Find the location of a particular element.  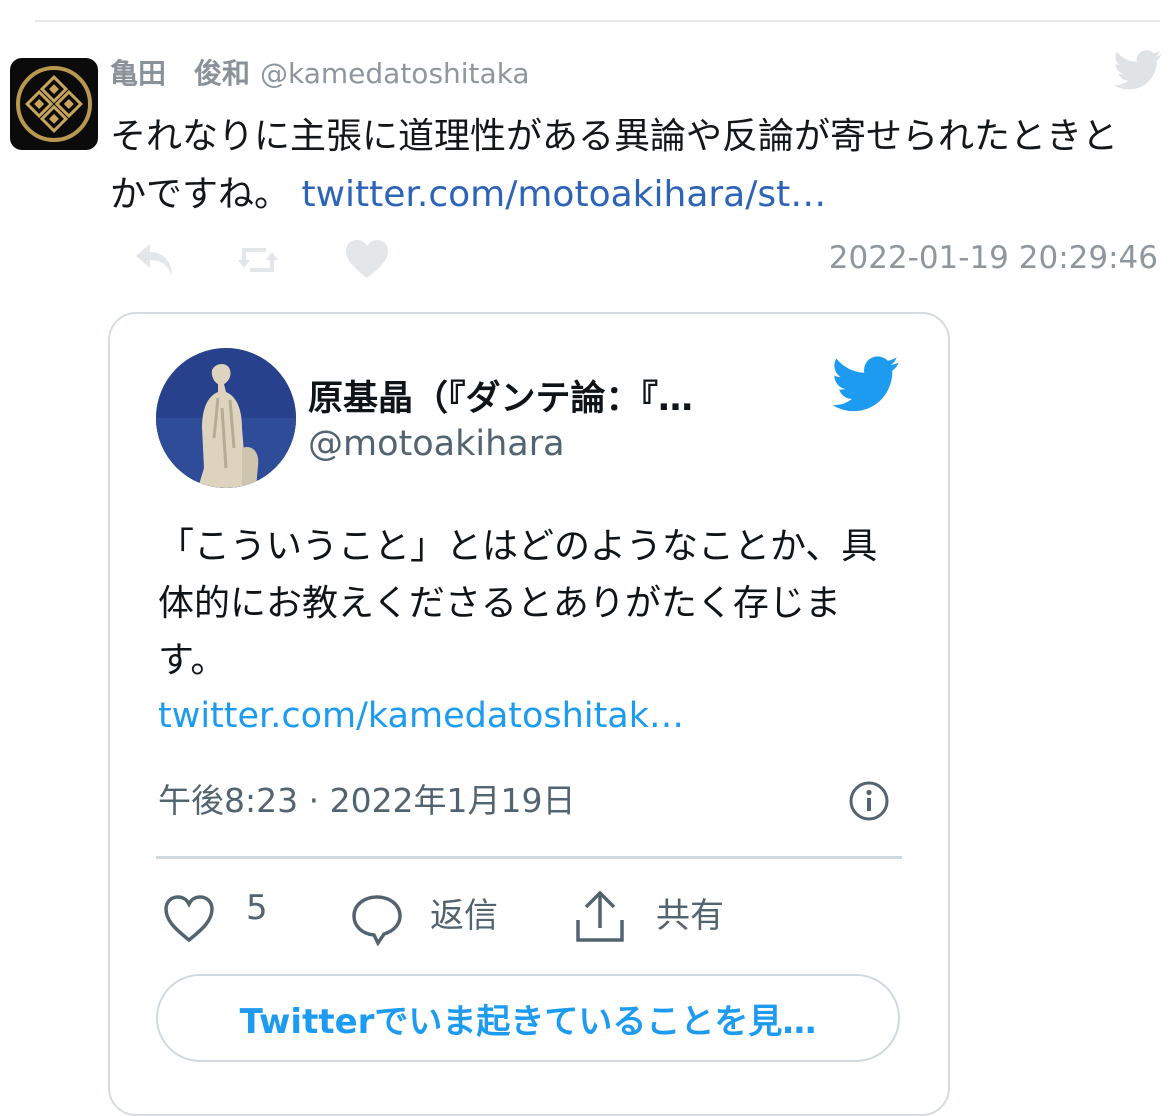

twitter-logo-icon is located at coordinates (866, 384).